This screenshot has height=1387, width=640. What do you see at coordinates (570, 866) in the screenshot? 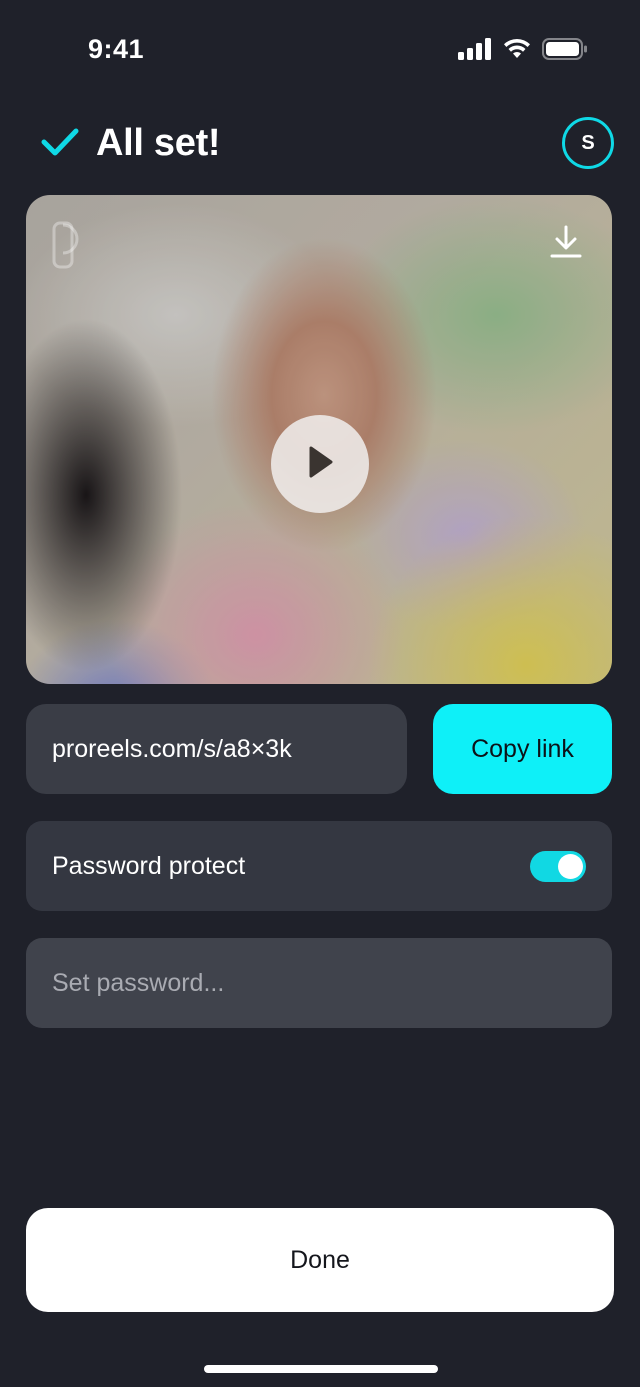
I see `toggle-knob` at bounding box center [570, 866].